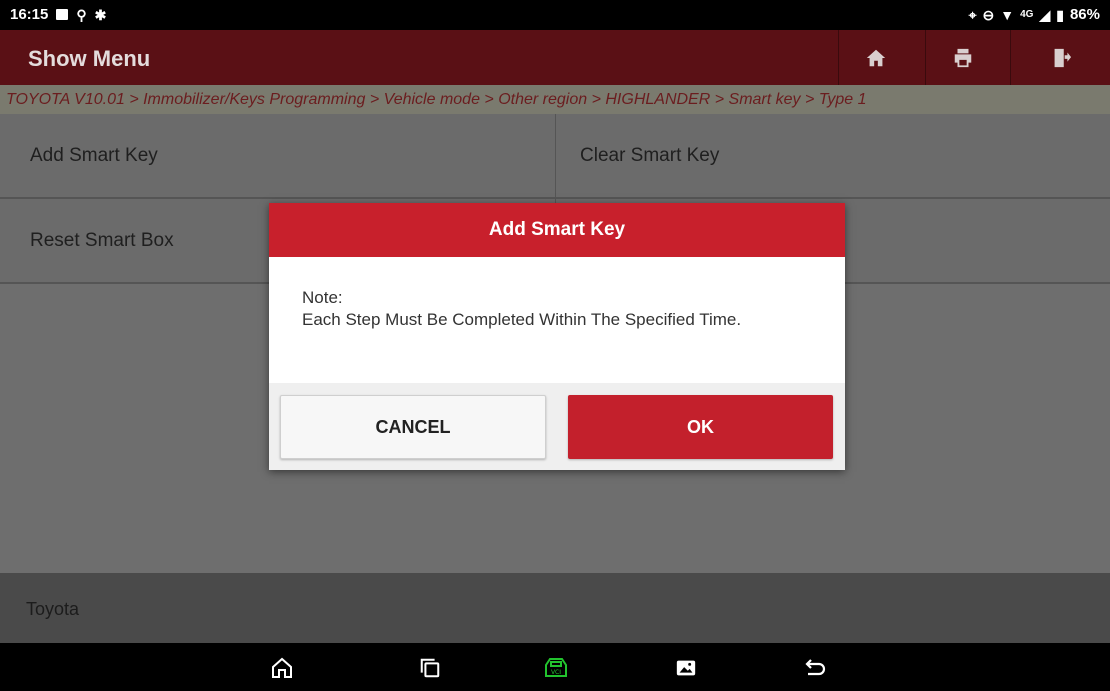 This screenshot has height=691, width=1110. I want to click on exit-icon, so click(1062, 57).